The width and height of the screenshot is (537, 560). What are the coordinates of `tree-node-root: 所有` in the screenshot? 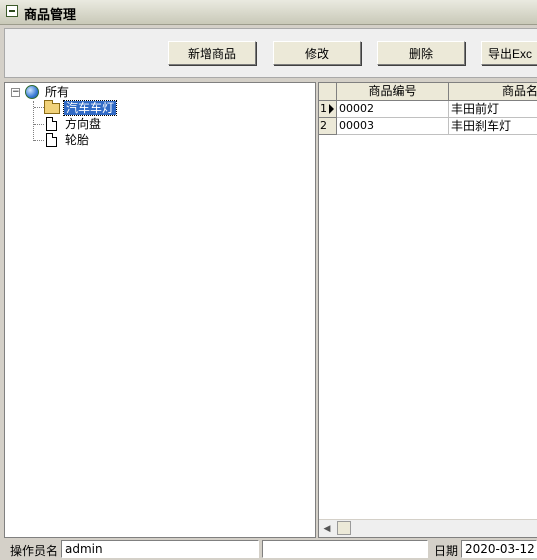 It's located at (48, 92).